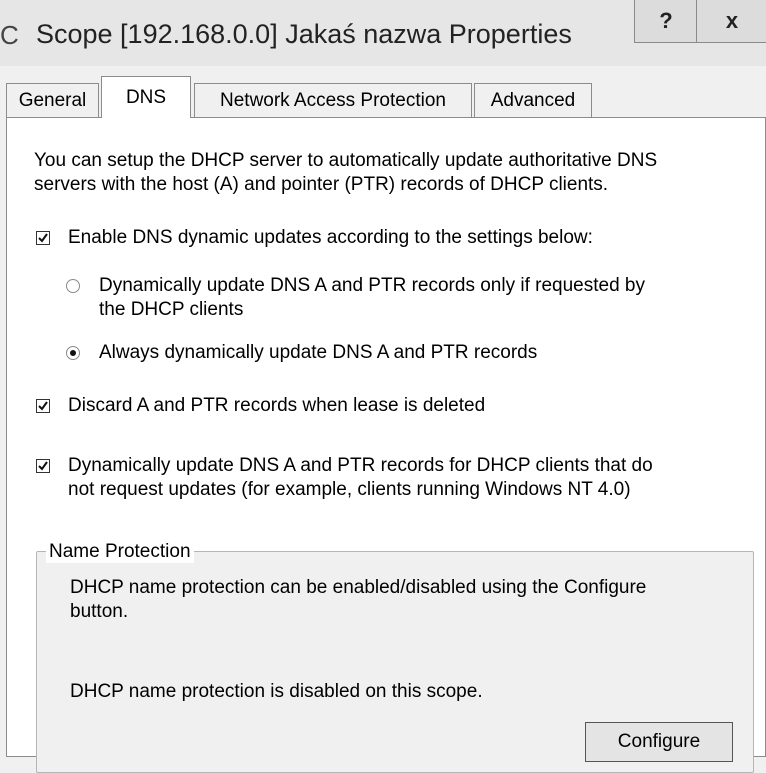 The image size is (766, 773). I want to click on update-nonrequesting-checkbox, so click(43, 466).